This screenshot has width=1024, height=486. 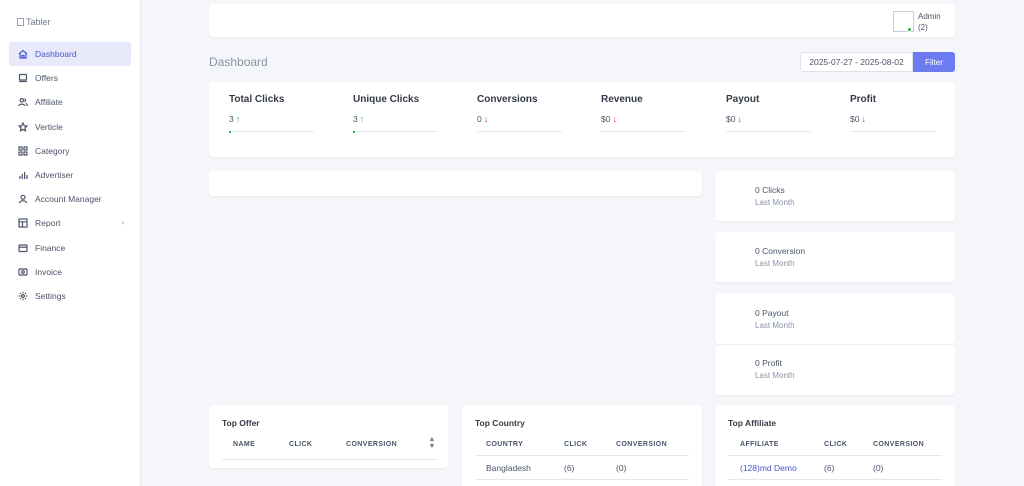 I want to click on broken-image-icon, so click(x=20, y=22).